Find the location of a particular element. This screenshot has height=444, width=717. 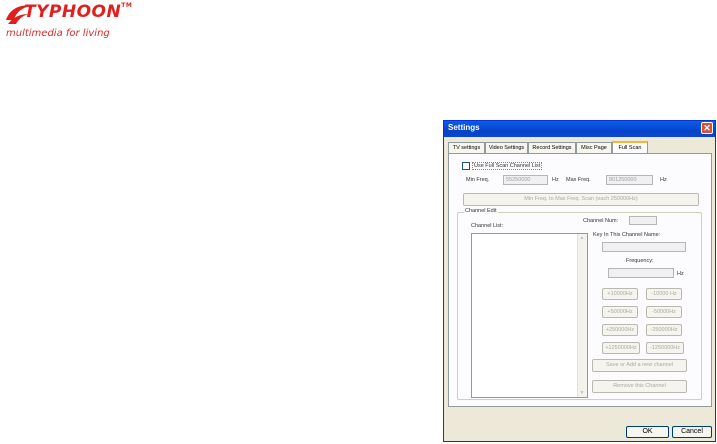

channel-list-scrollbar: ▲ ▼ is located at coordinates (582, 315).